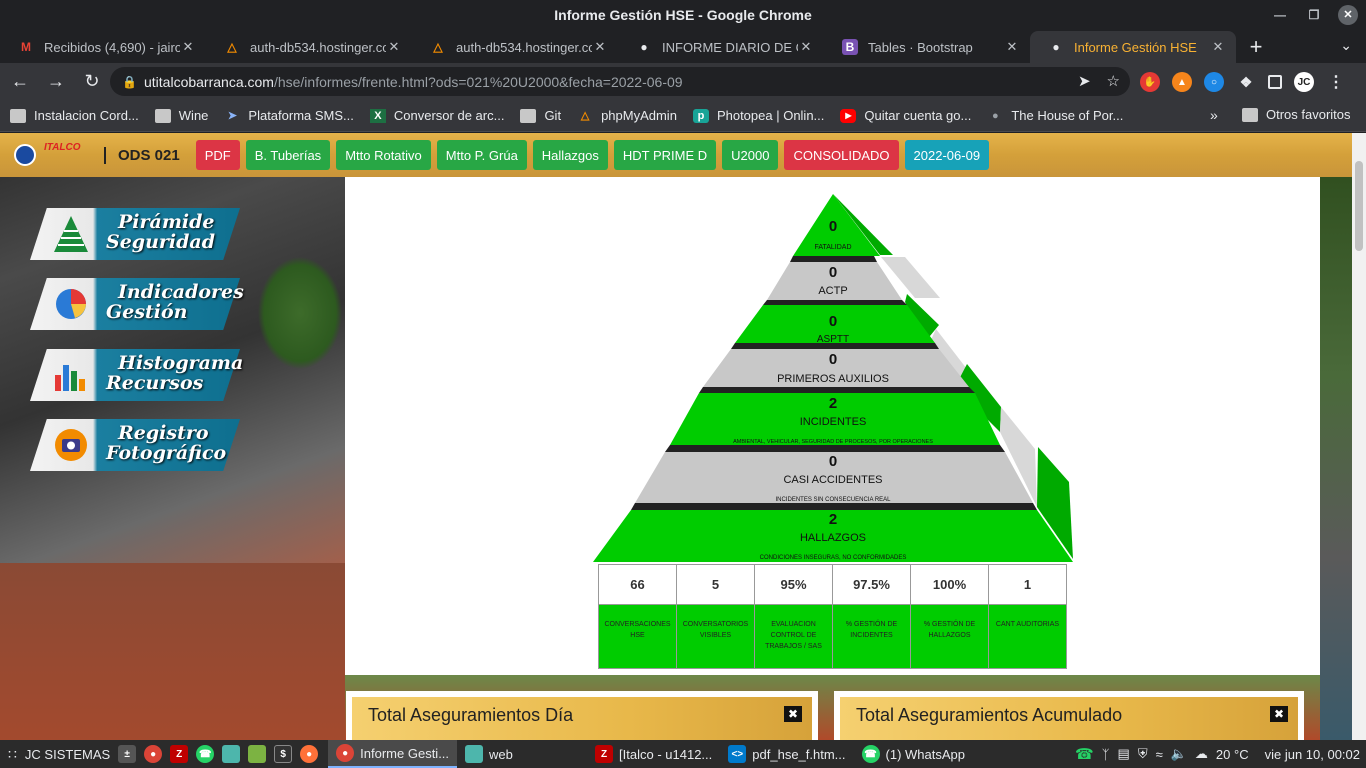 Image resolution: width=1366 pixels, height=768 pixels. Describe the element at coordinates (627, 115) in the screenshot. I see `bookmark-item: △ phpMyAdmin` at that location.